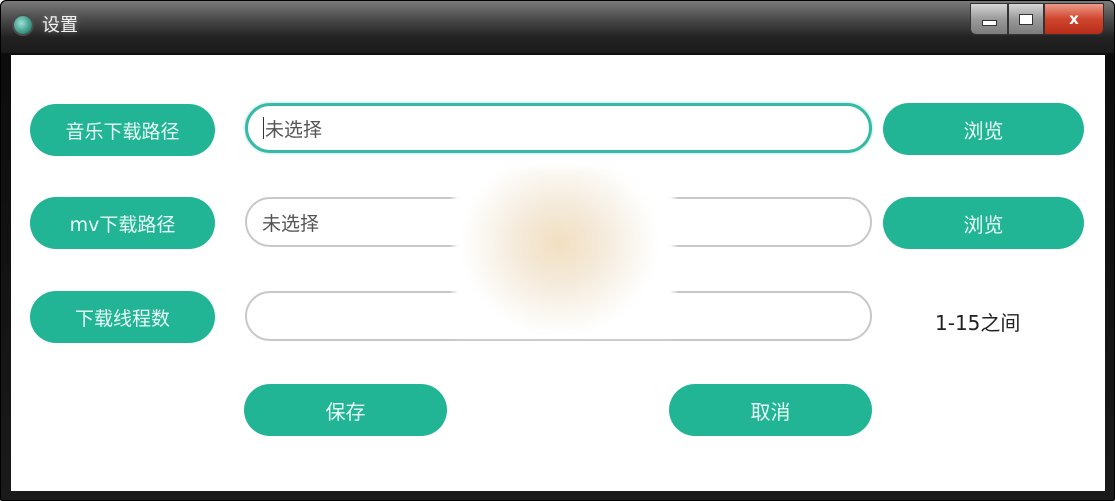  I want to click on blurred-overlay, so click(564, 252).